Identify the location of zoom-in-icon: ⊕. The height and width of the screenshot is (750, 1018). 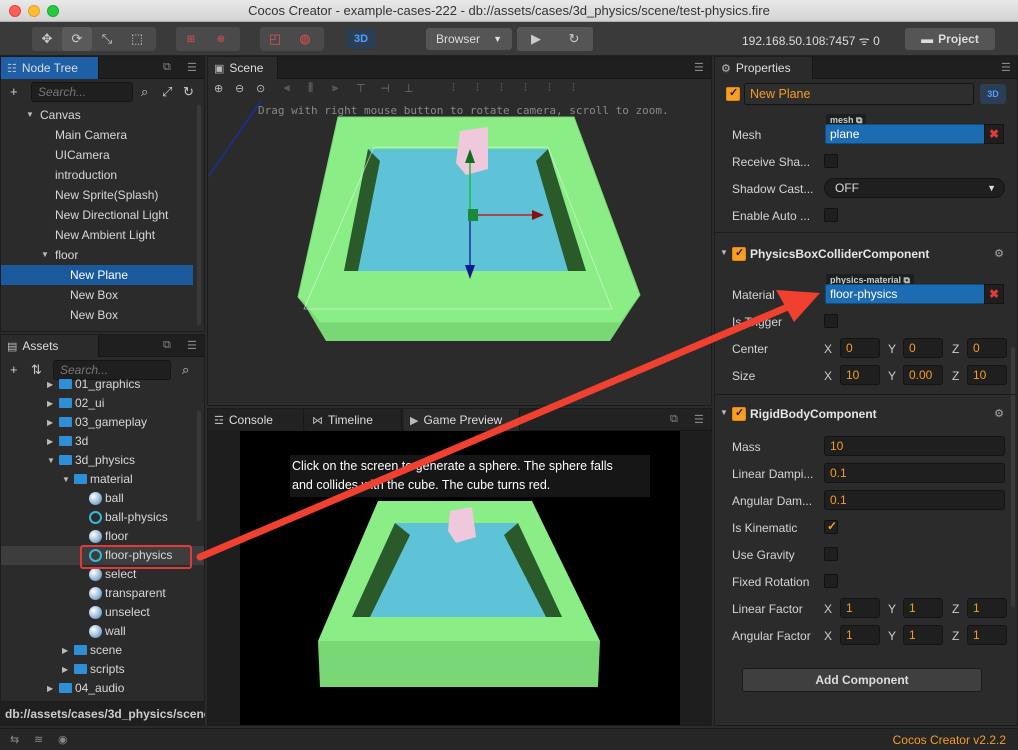
(218, 88).